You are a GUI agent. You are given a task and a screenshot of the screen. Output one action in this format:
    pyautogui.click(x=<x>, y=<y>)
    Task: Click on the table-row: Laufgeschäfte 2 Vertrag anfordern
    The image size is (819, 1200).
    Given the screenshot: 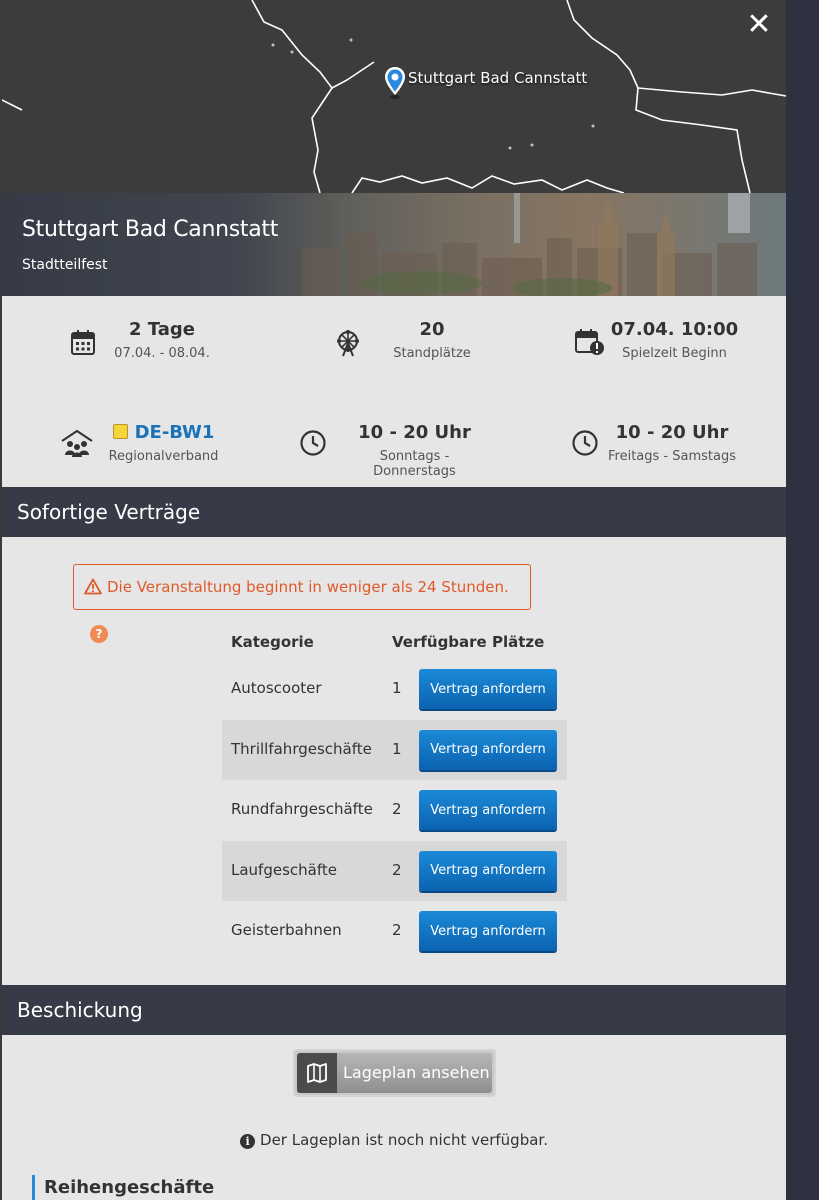 What is the action you would take?
    pyautogui.click(x=394, y=870)
    